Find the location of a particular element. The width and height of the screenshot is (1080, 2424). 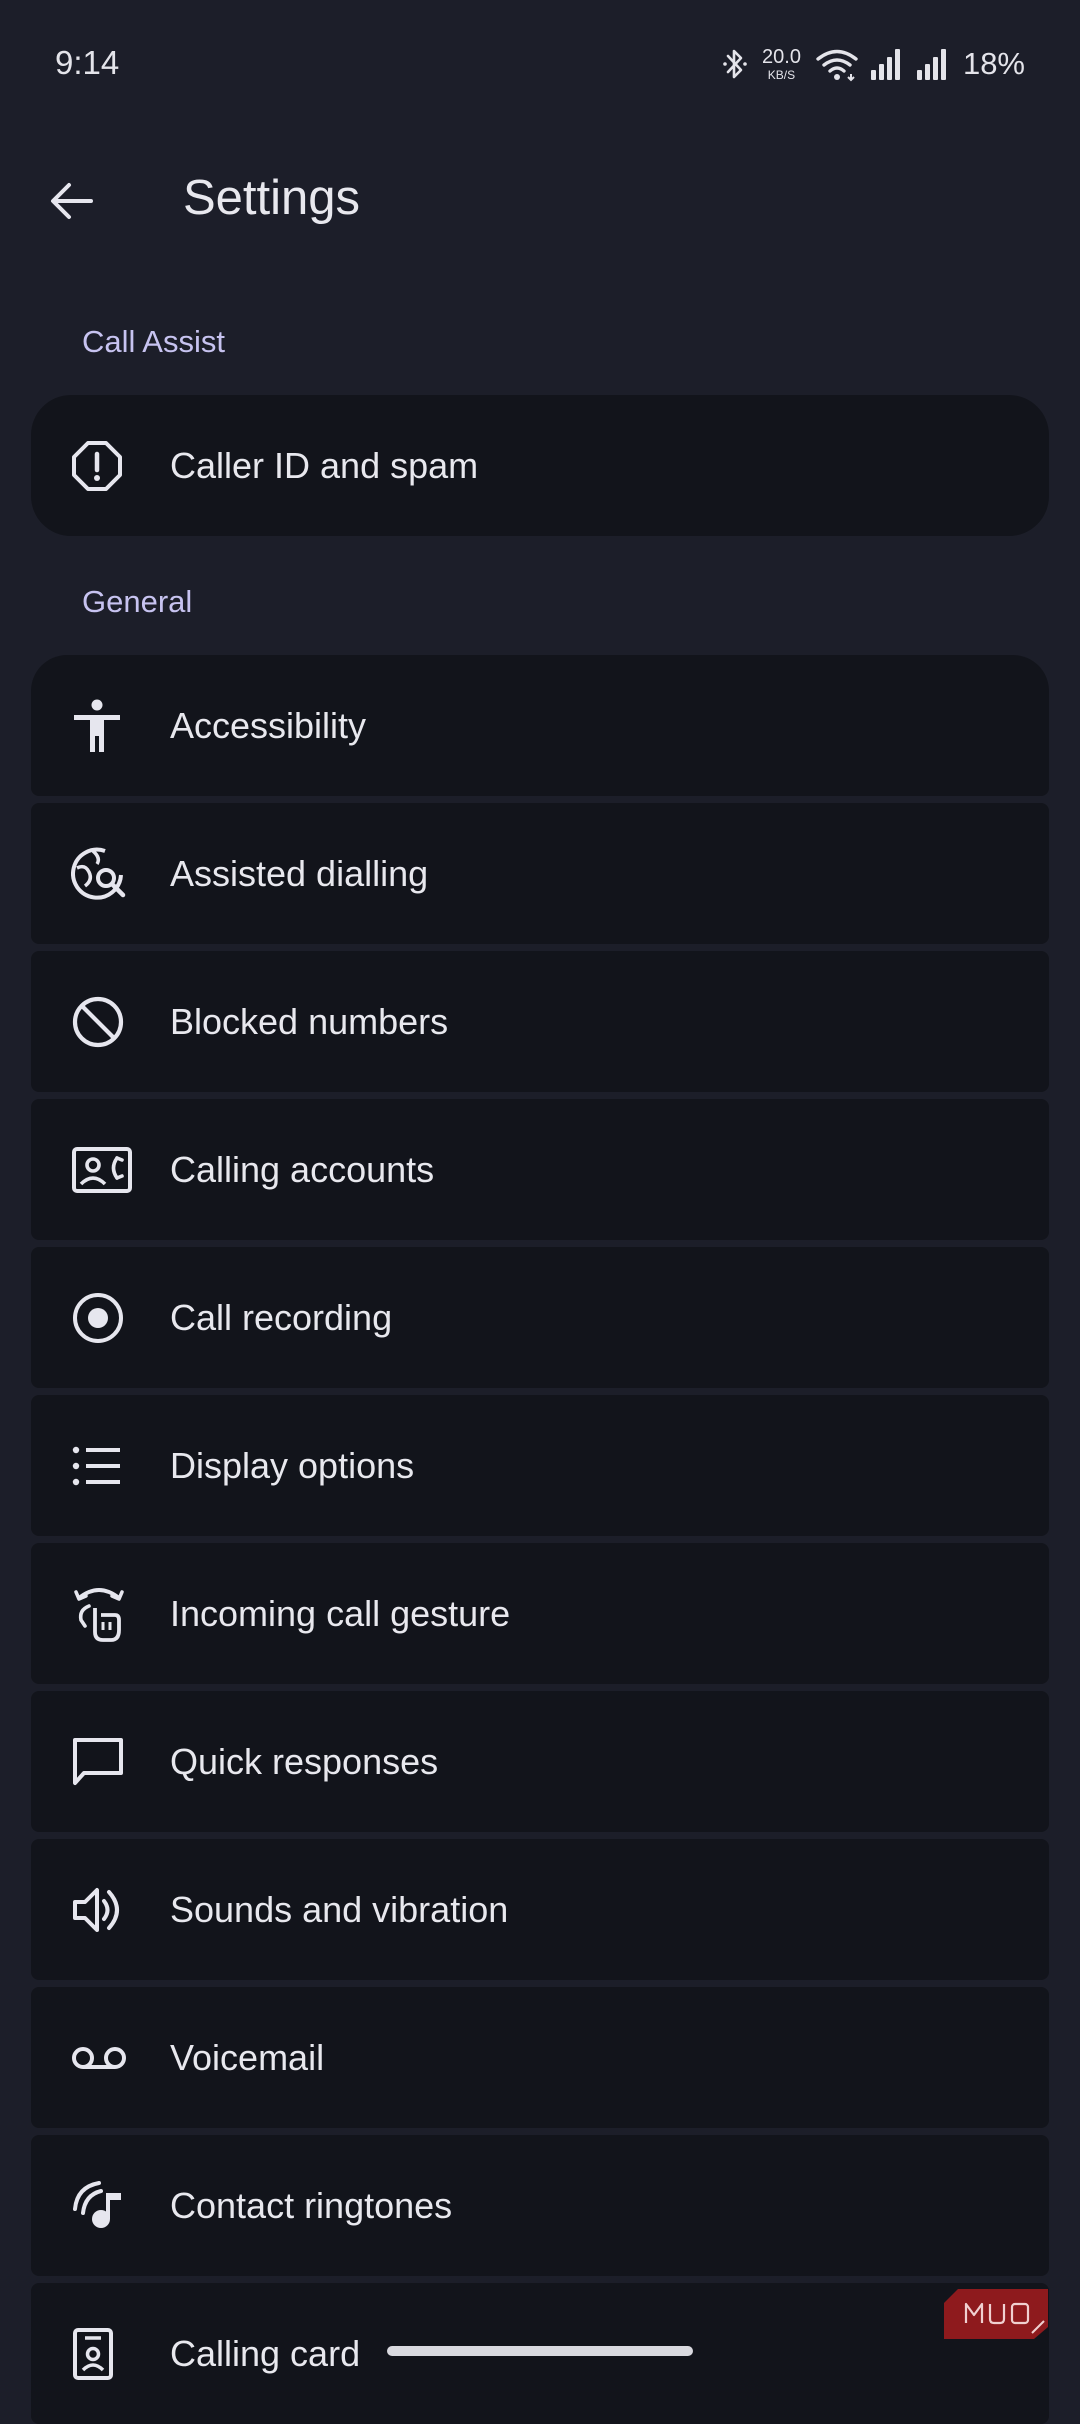

section-header-general: General is located at coordinates (137, 601).